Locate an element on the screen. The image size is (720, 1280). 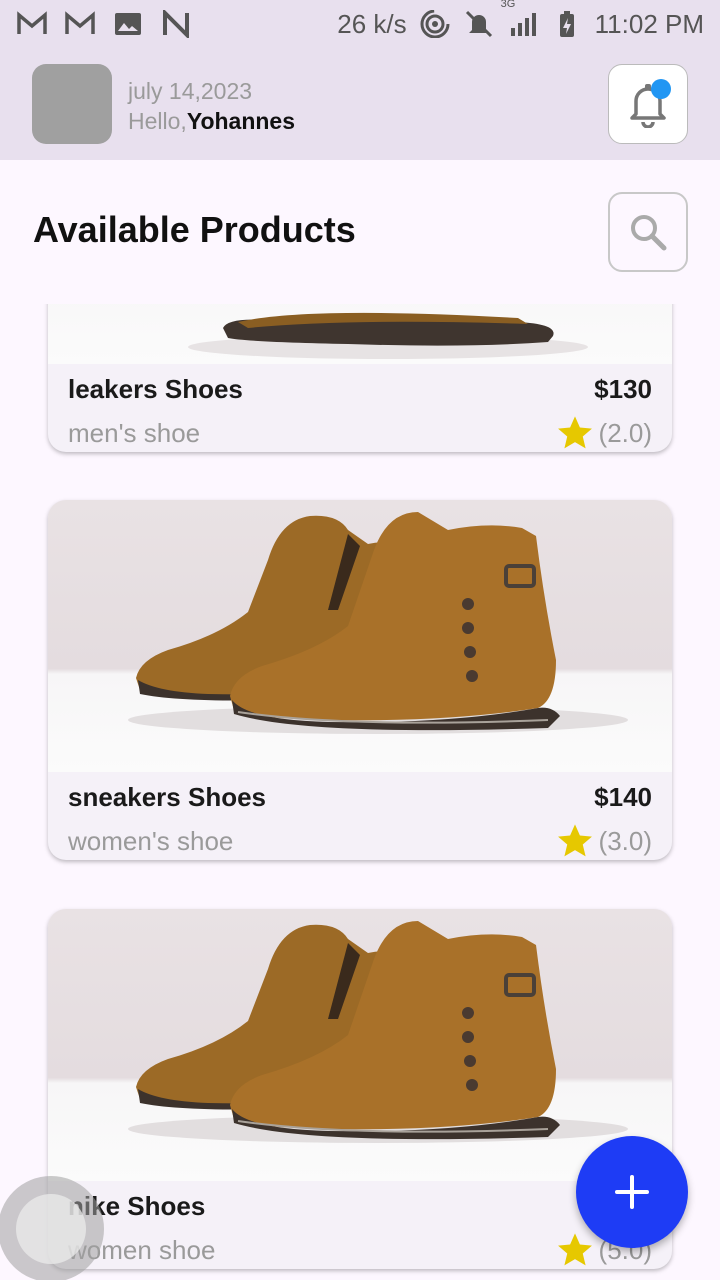
product-card: leakers Shoes $130 men's shoe (2.0) is located at coordinates (360, 378).